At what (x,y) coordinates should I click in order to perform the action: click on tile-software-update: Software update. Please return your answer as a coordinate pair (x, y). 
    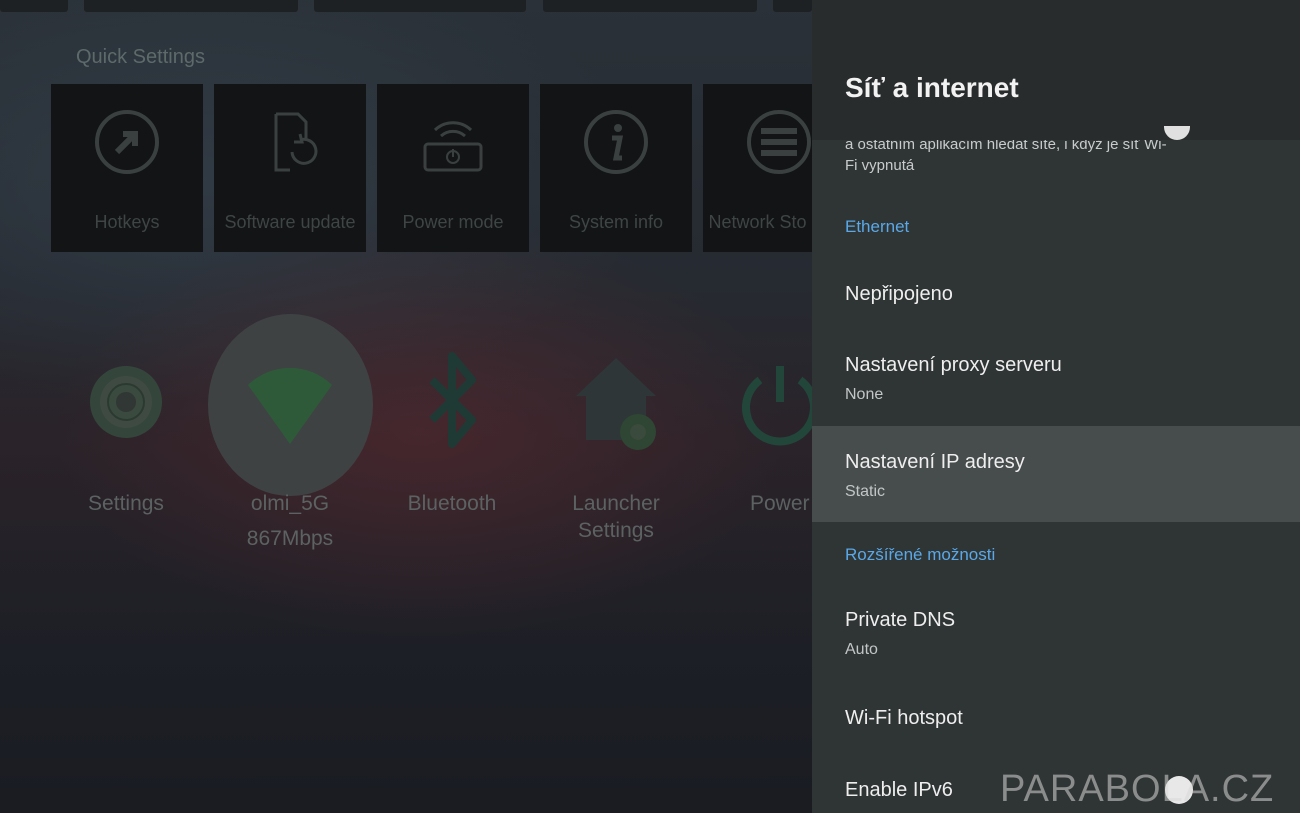
    Looking at the image, I should click on (290, 168).